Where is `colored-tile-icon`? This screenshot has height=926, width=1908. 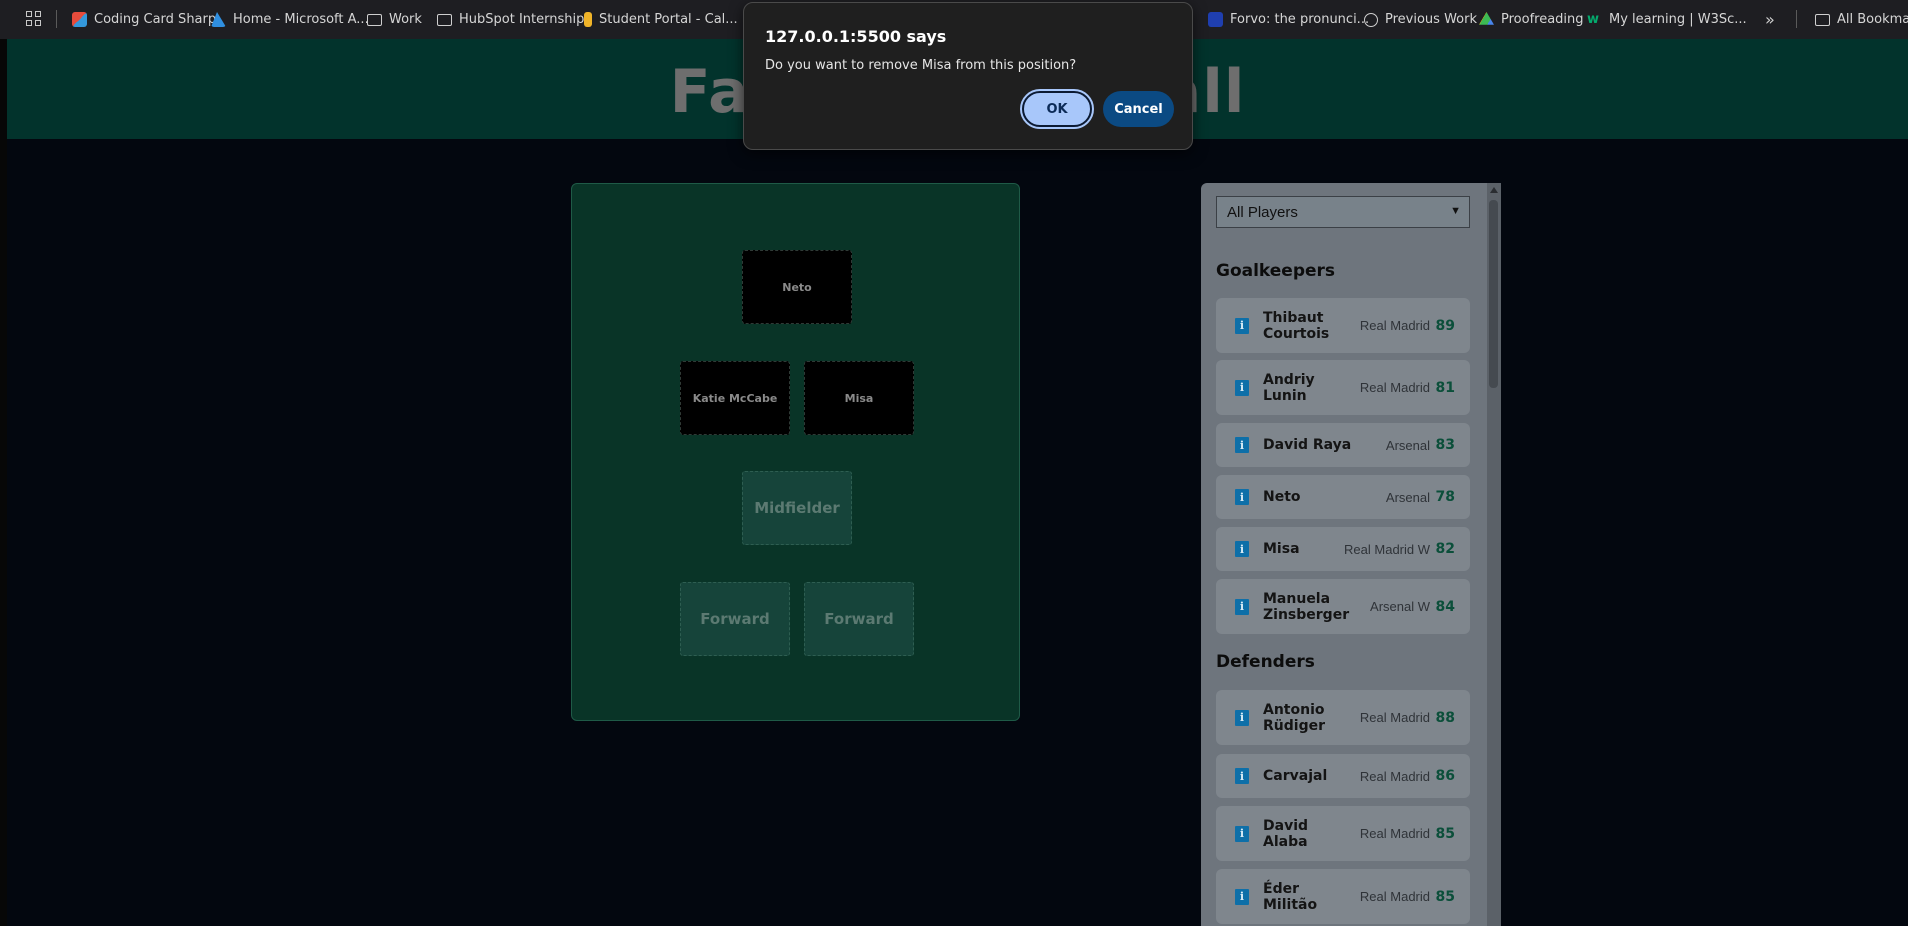 colored-tile-icon is located at coordinates (79, 19).